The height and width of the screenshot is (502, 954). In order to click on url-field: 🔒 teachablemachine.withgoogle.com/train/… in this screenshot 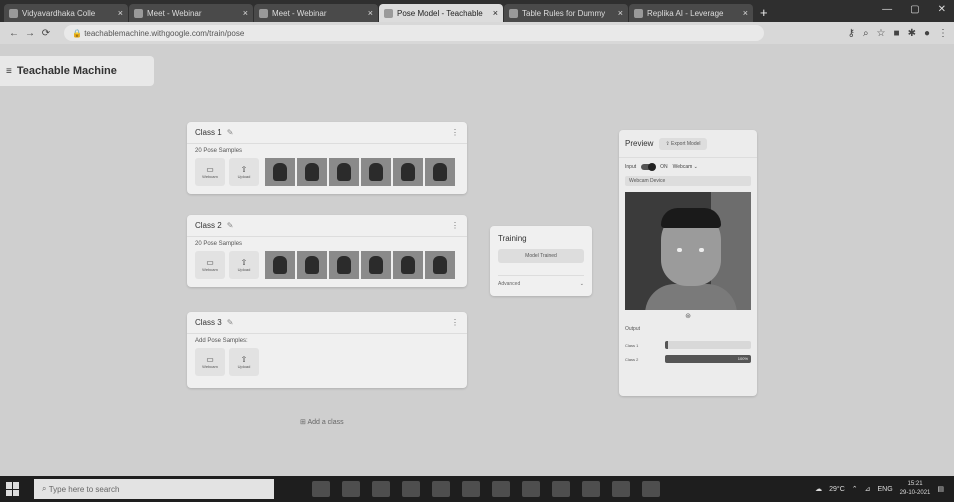, I will do `click(414, 33)`.